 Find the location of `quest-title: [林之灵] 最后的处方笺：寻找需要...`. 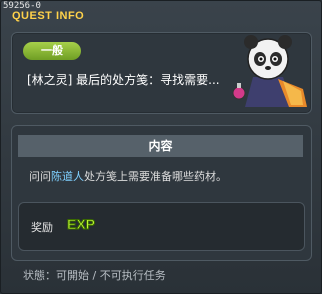

quest-title: [林之灵] 最后的处方笺：寻找需要... is located at coordinates (123, 80).